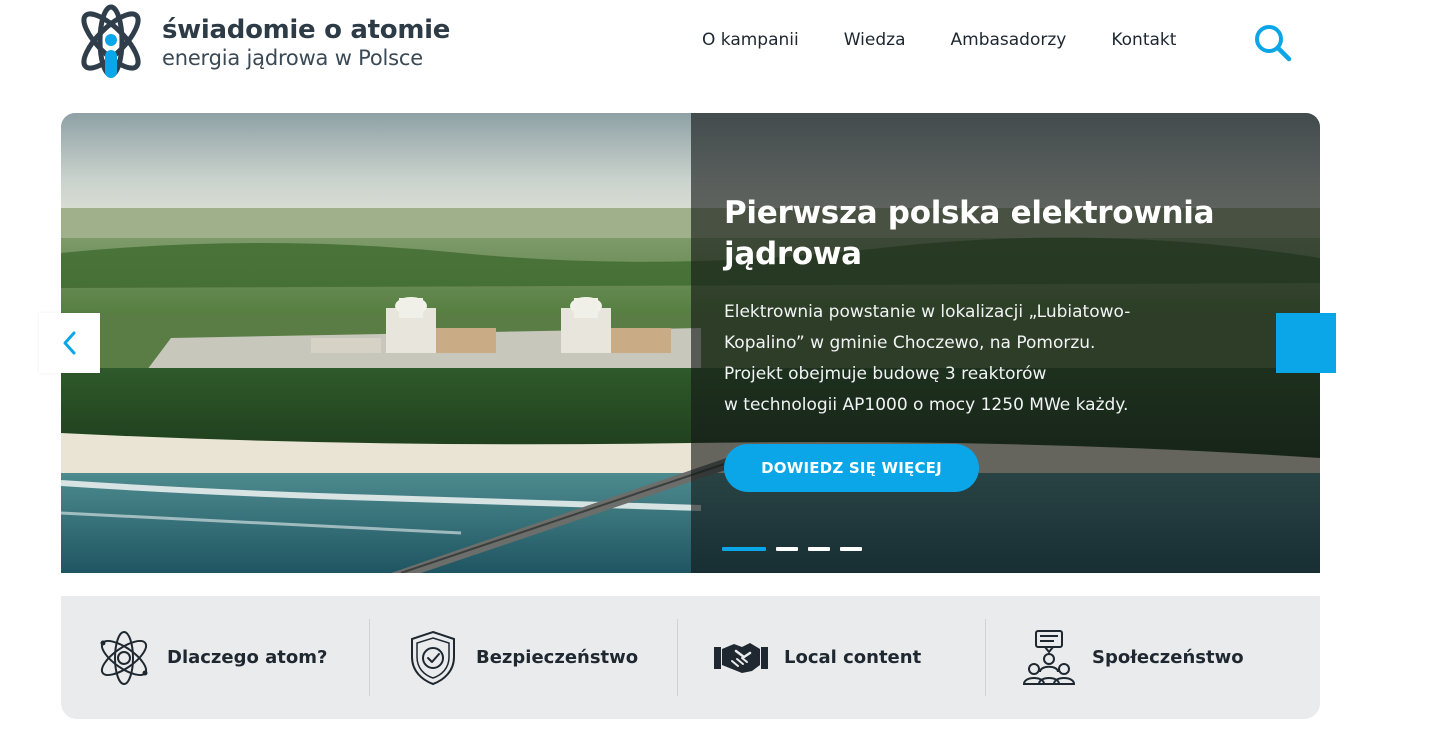 This screenshot has width=1440, height=741. I want to click on slider-next-button, so click(1306, 343).